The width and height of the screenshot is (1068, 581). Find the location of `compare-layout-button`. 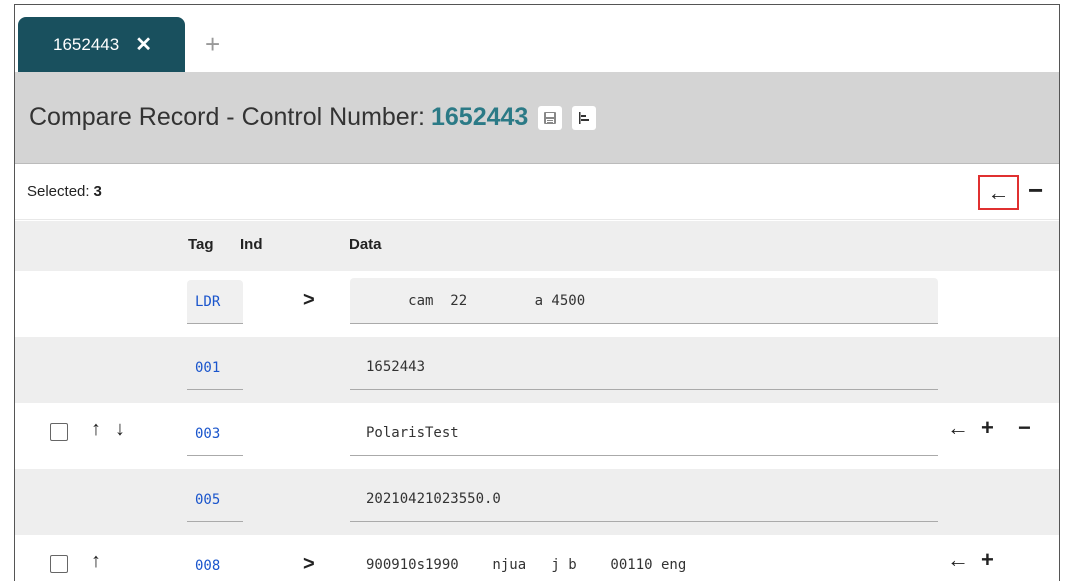

compare-layout-button is located at coordinates (584, 117).